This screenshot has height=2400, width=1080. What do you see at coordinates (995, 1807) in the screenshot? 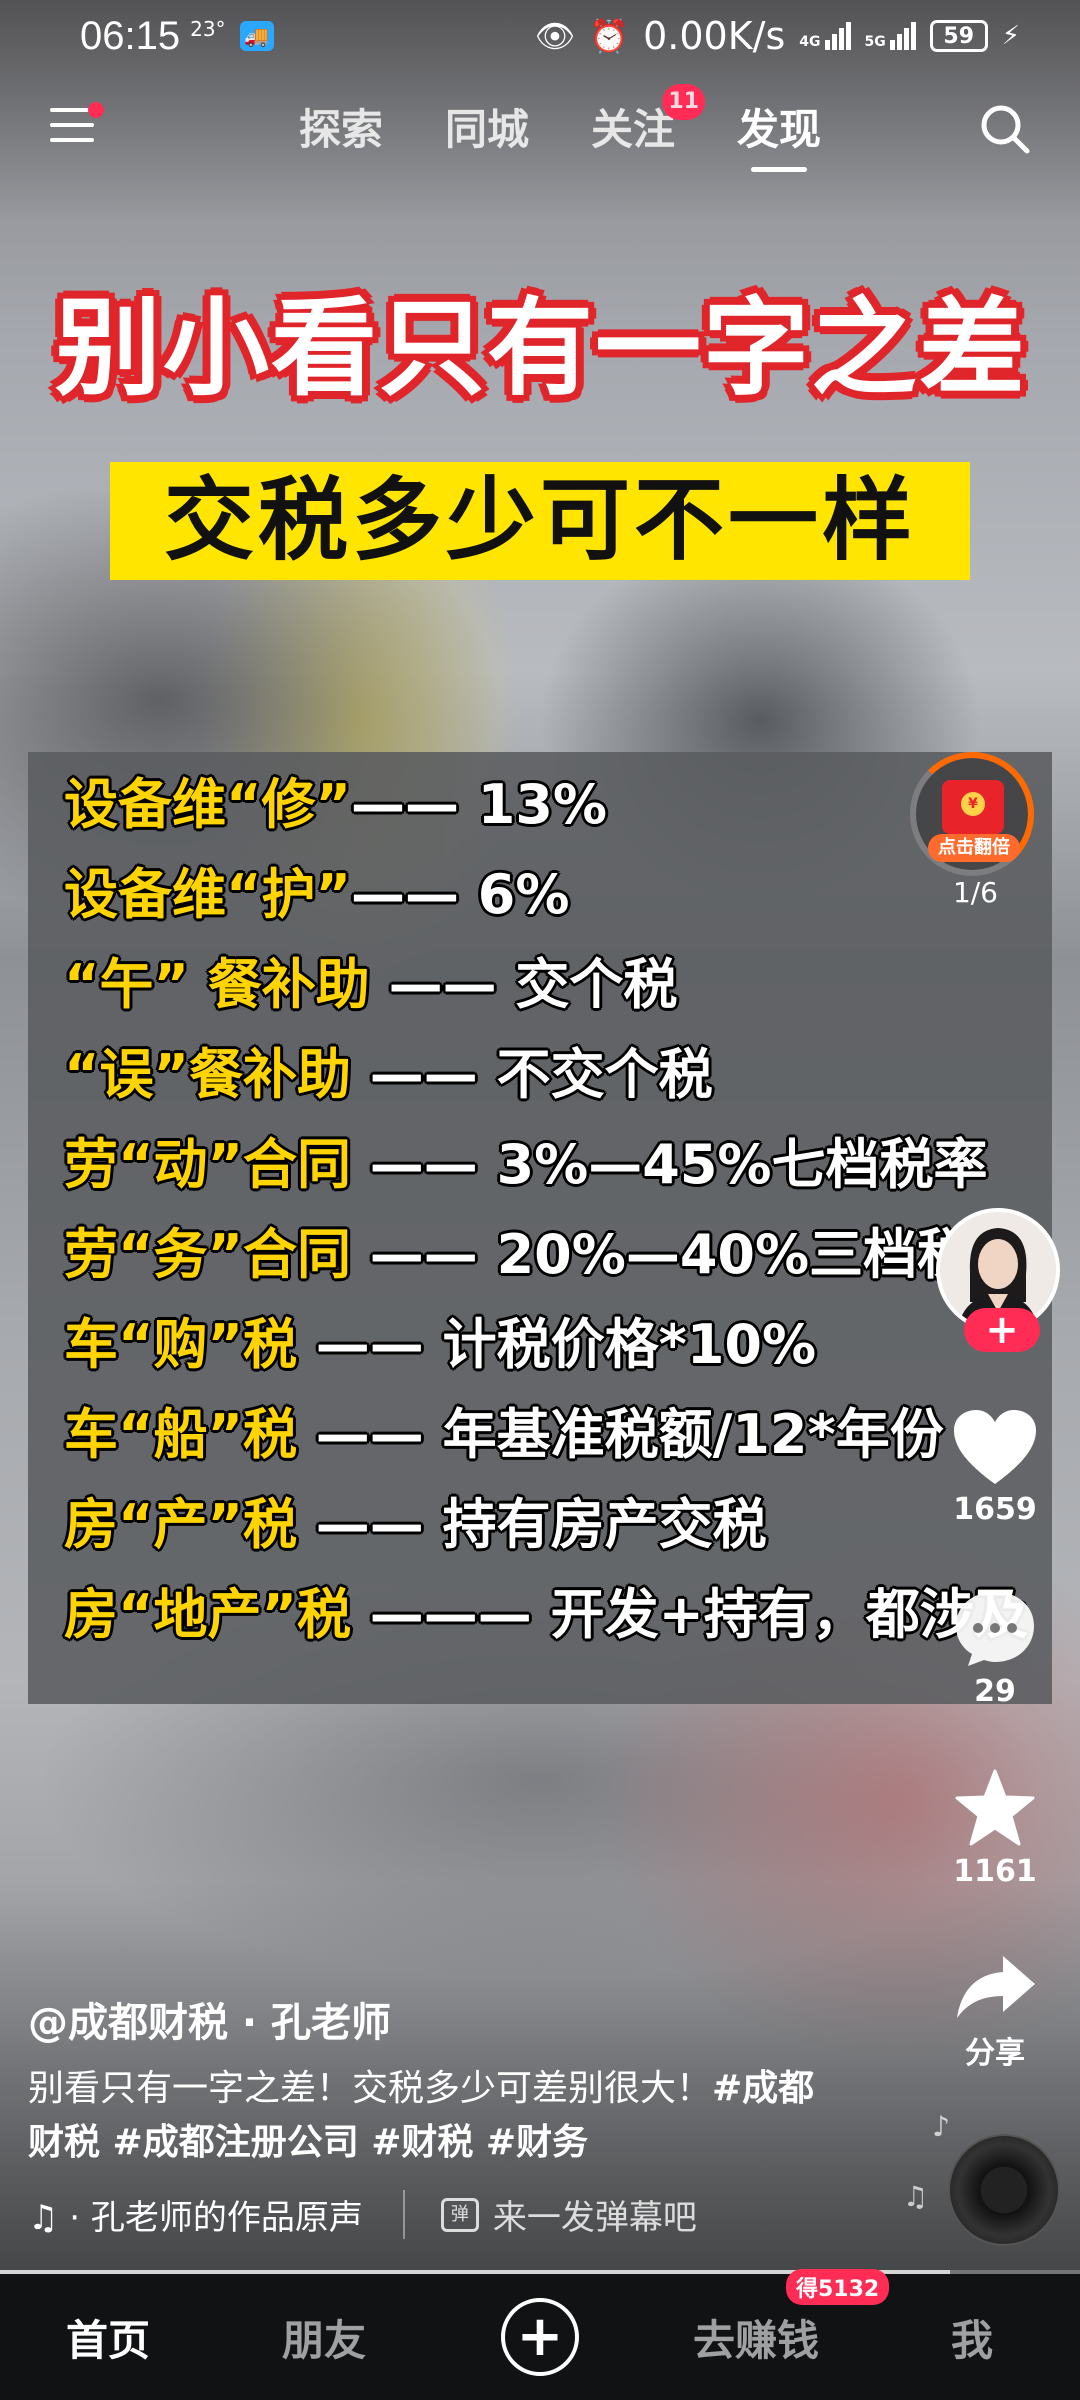
I see `star-icon` at bounding box center [995, 1807].